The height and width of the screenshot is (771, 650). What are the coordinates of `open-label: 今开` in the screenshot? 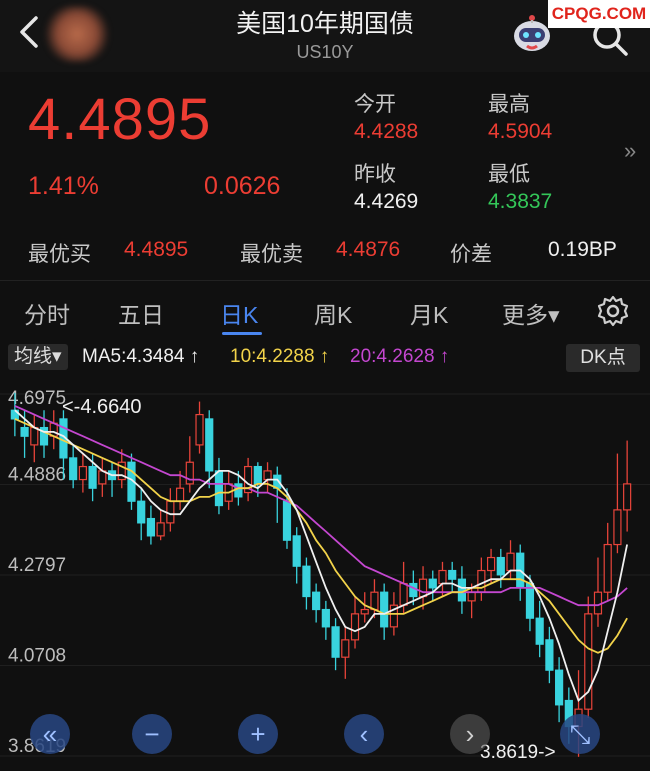 It's located at (375, 104).